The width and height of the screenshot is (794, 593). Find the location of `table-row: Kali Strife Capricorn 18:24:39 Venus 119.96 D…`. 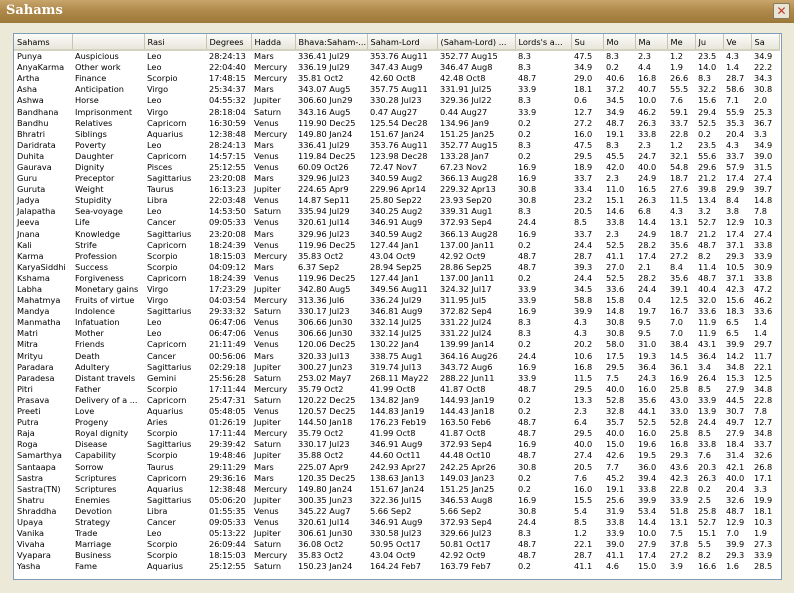

table-row: Kali Strife Capricorn 18:24:39 Venus 119.96 D… is located at coordinates (396, 245).